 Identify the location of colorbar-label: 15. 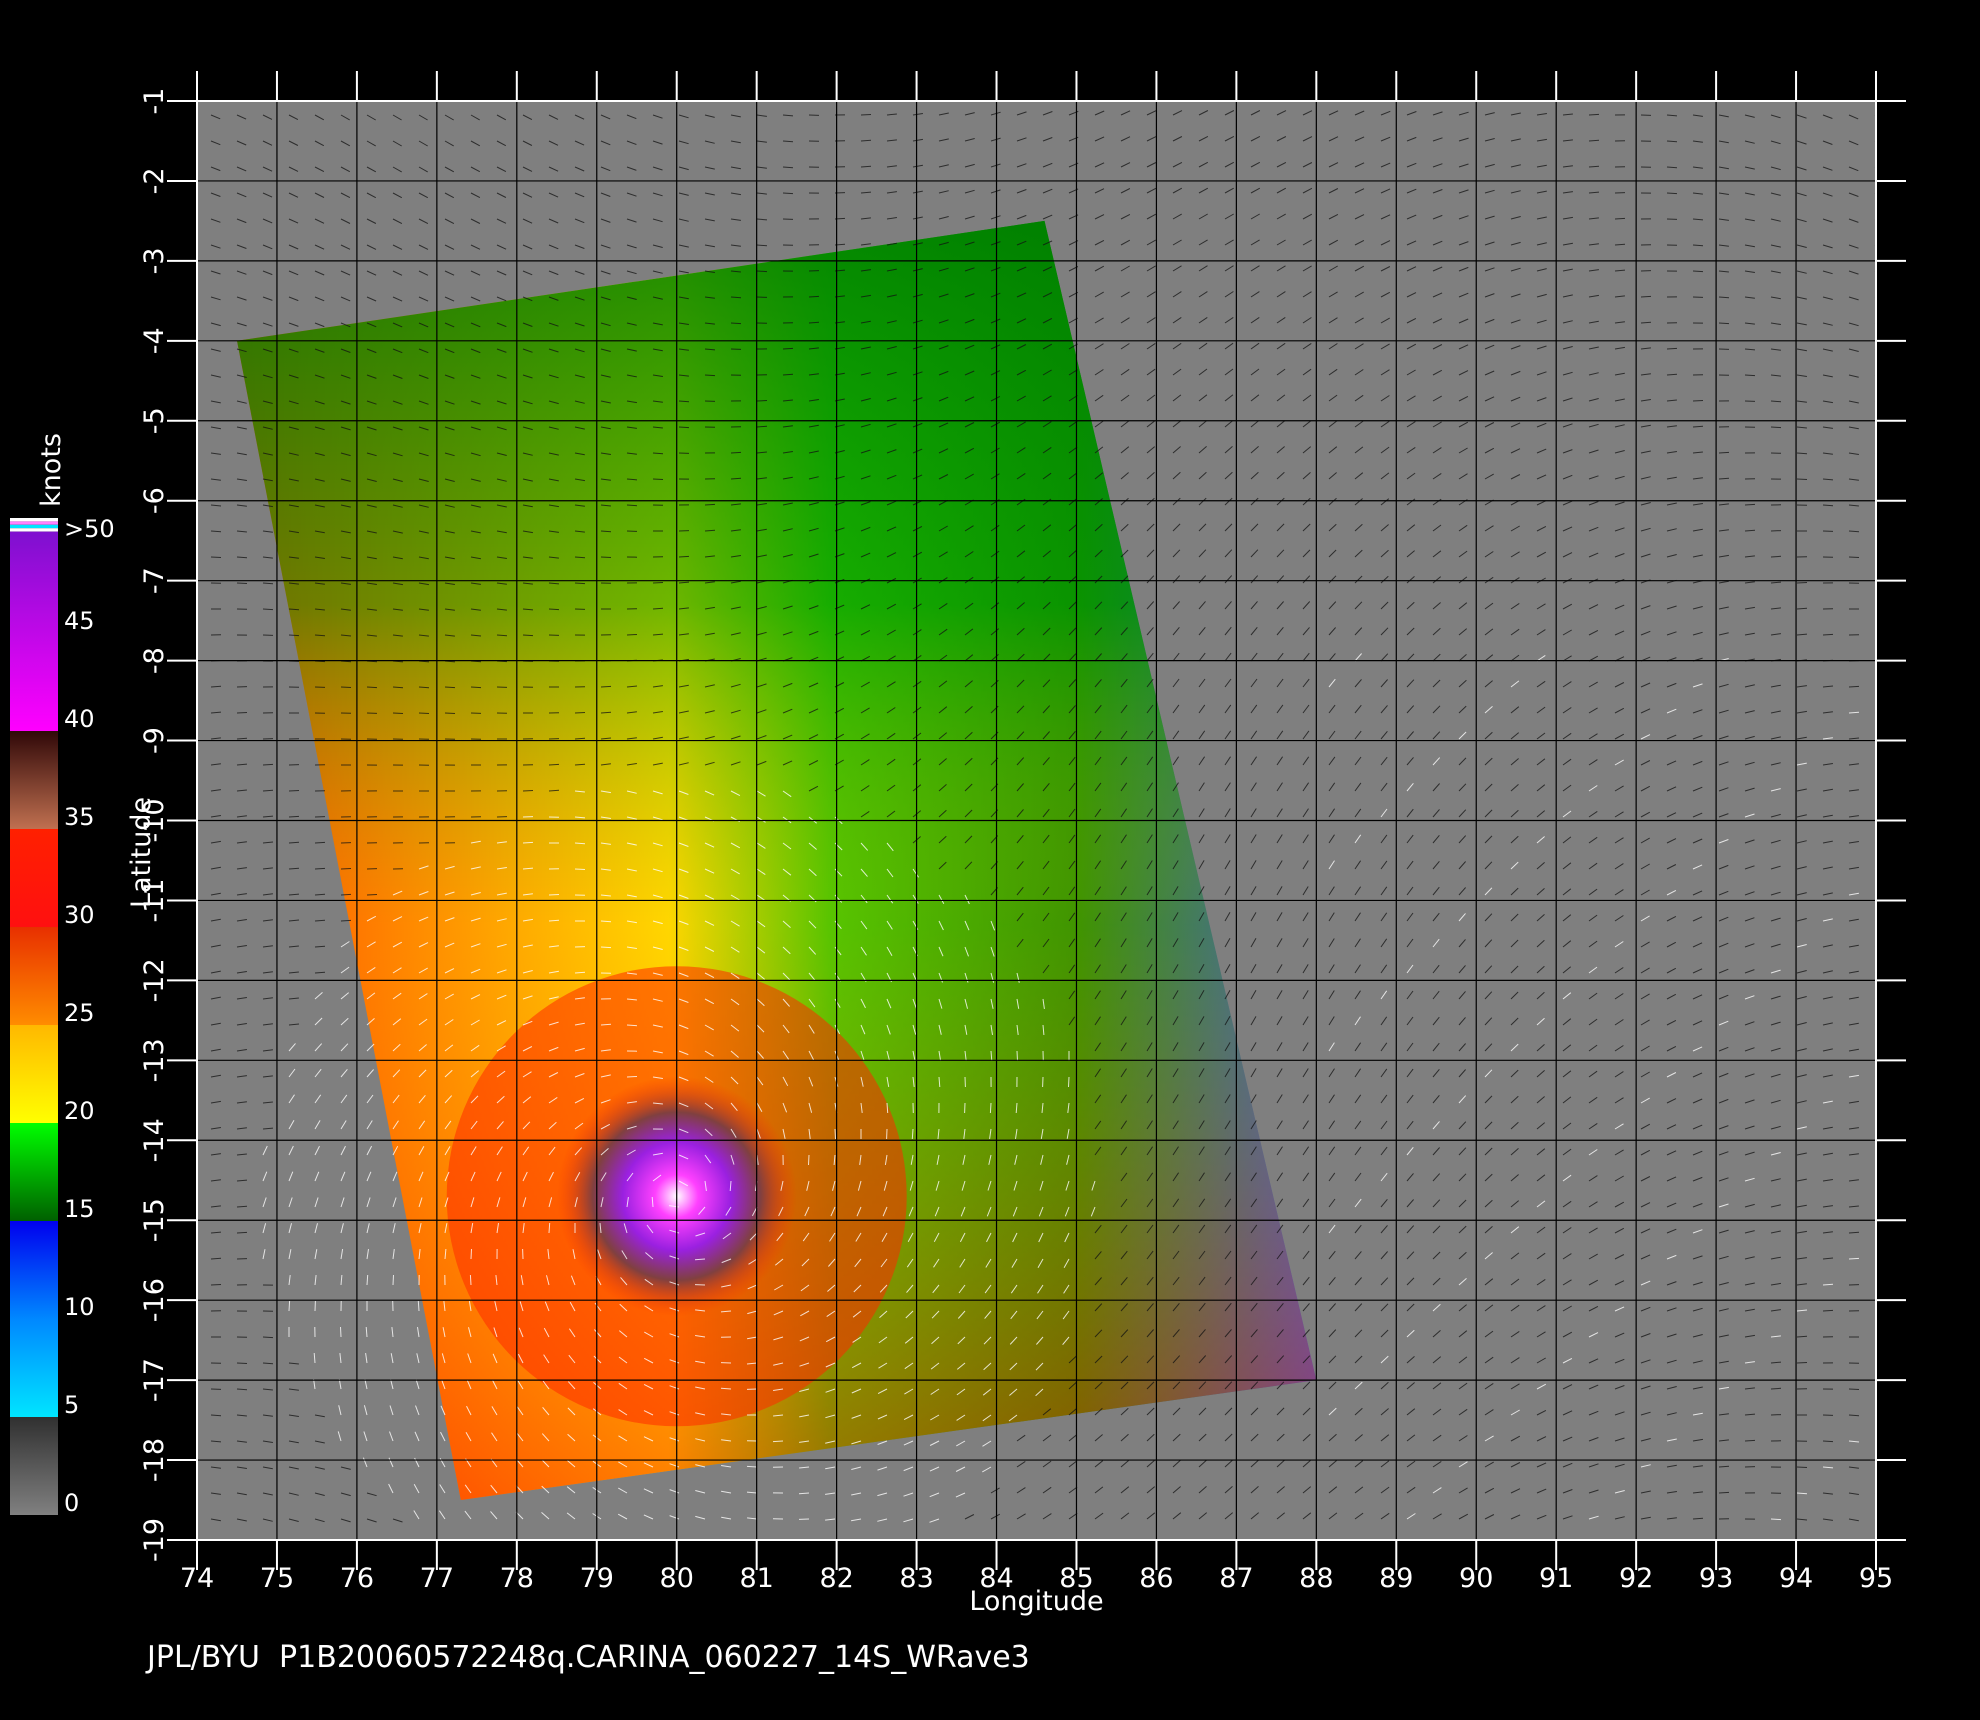
(79, 1209).